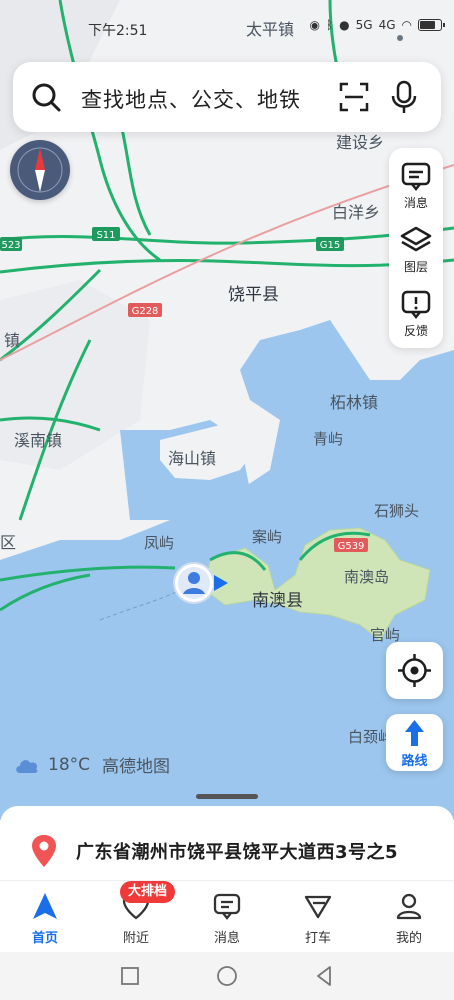  I want to click on system-navigation-bar, so click(227, 976).